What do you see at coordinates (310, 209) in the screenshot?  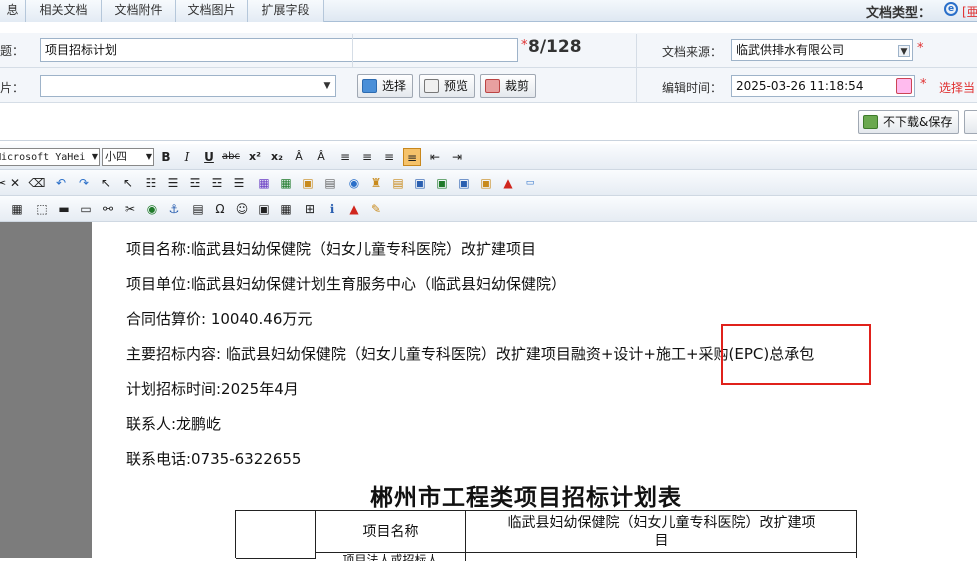 I see `fullscreen-icon: ⊞` at bounding box center [310, 209].